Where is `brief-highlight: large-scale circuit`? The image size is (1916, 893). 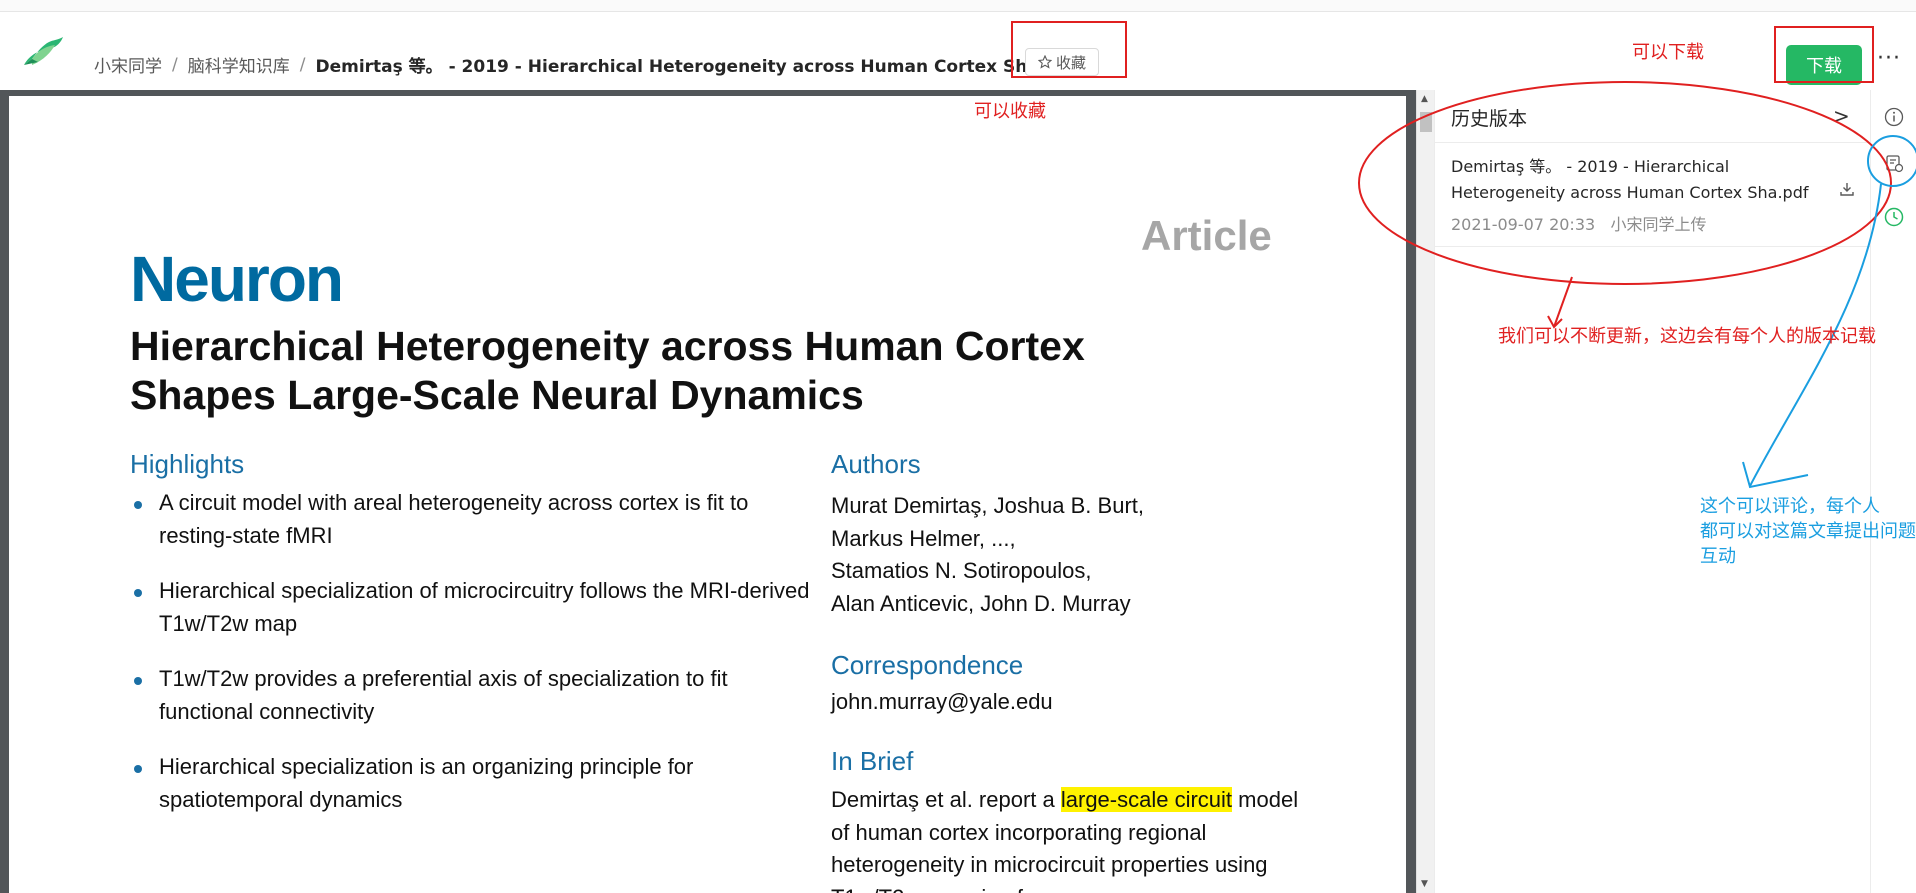
brief-highlight: large-scale circuit is located at coordinates (1146, 799).